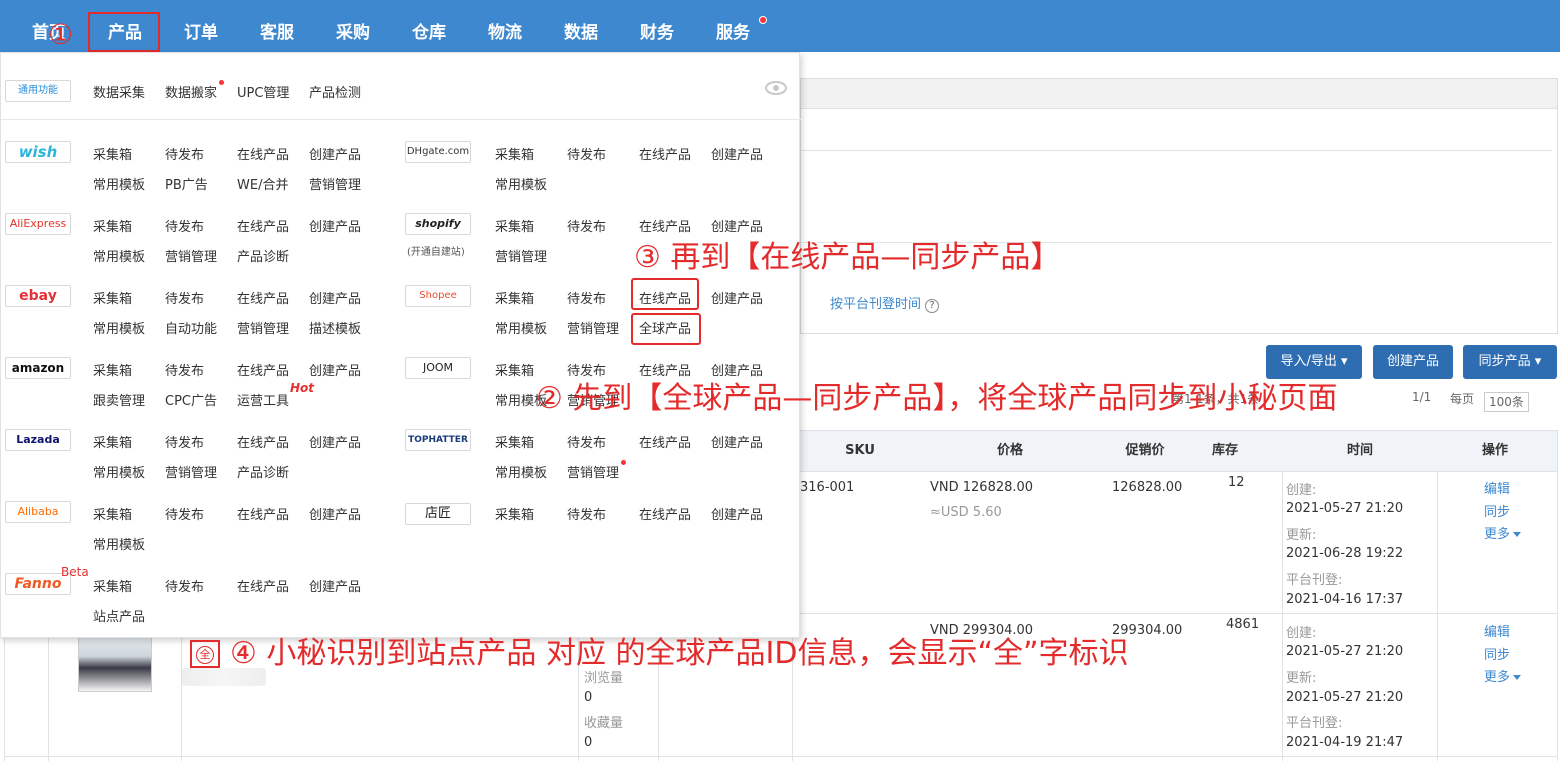 Image resolution: width=1560 pixels, height=761 pixels. I want to click on dhgate-create: 创建产品, so click(737, 153).